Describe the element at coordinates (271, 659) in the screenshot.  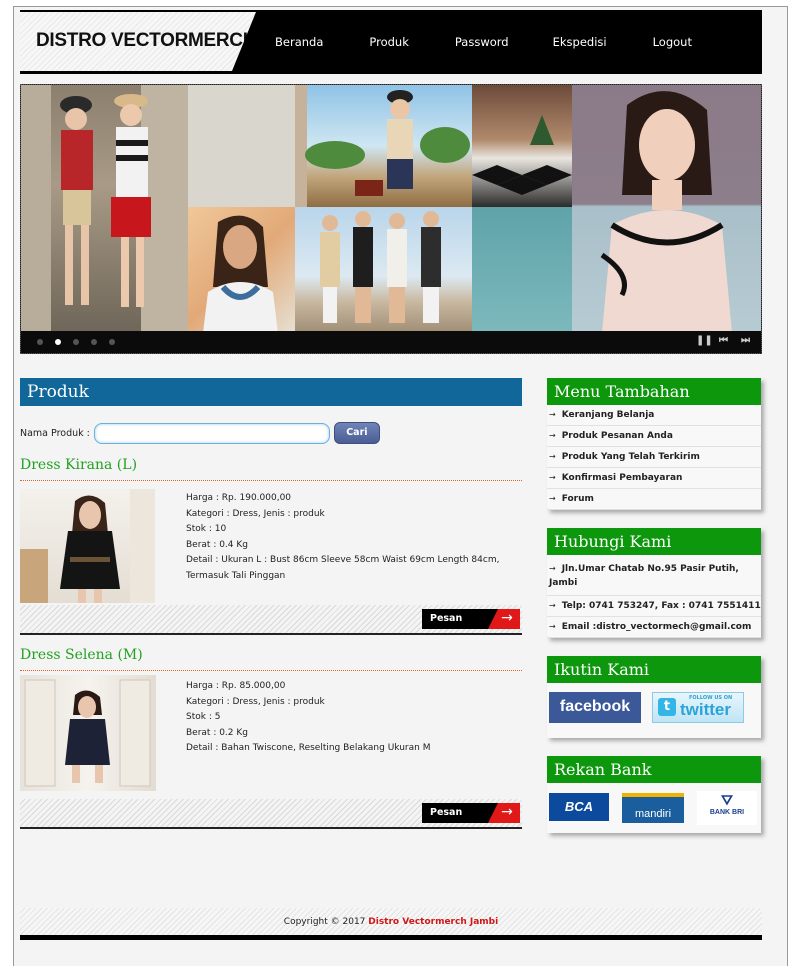
I see `product-name: Dress Selena (M)` at that location.